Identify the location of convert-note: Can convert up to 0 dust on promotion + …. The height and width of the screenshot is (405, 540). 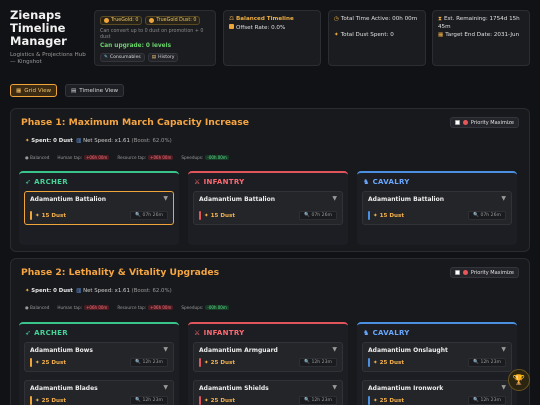
(152, 34).